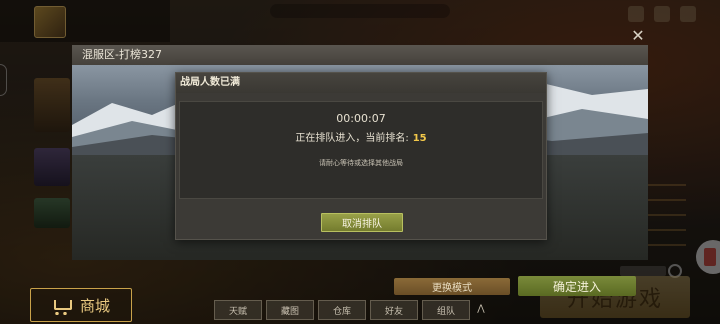  What do you see at coordinates (342, 310) in the screenshot?
I see `nav-tab-warehouse: 仓库` at bounding box center [342, 310].